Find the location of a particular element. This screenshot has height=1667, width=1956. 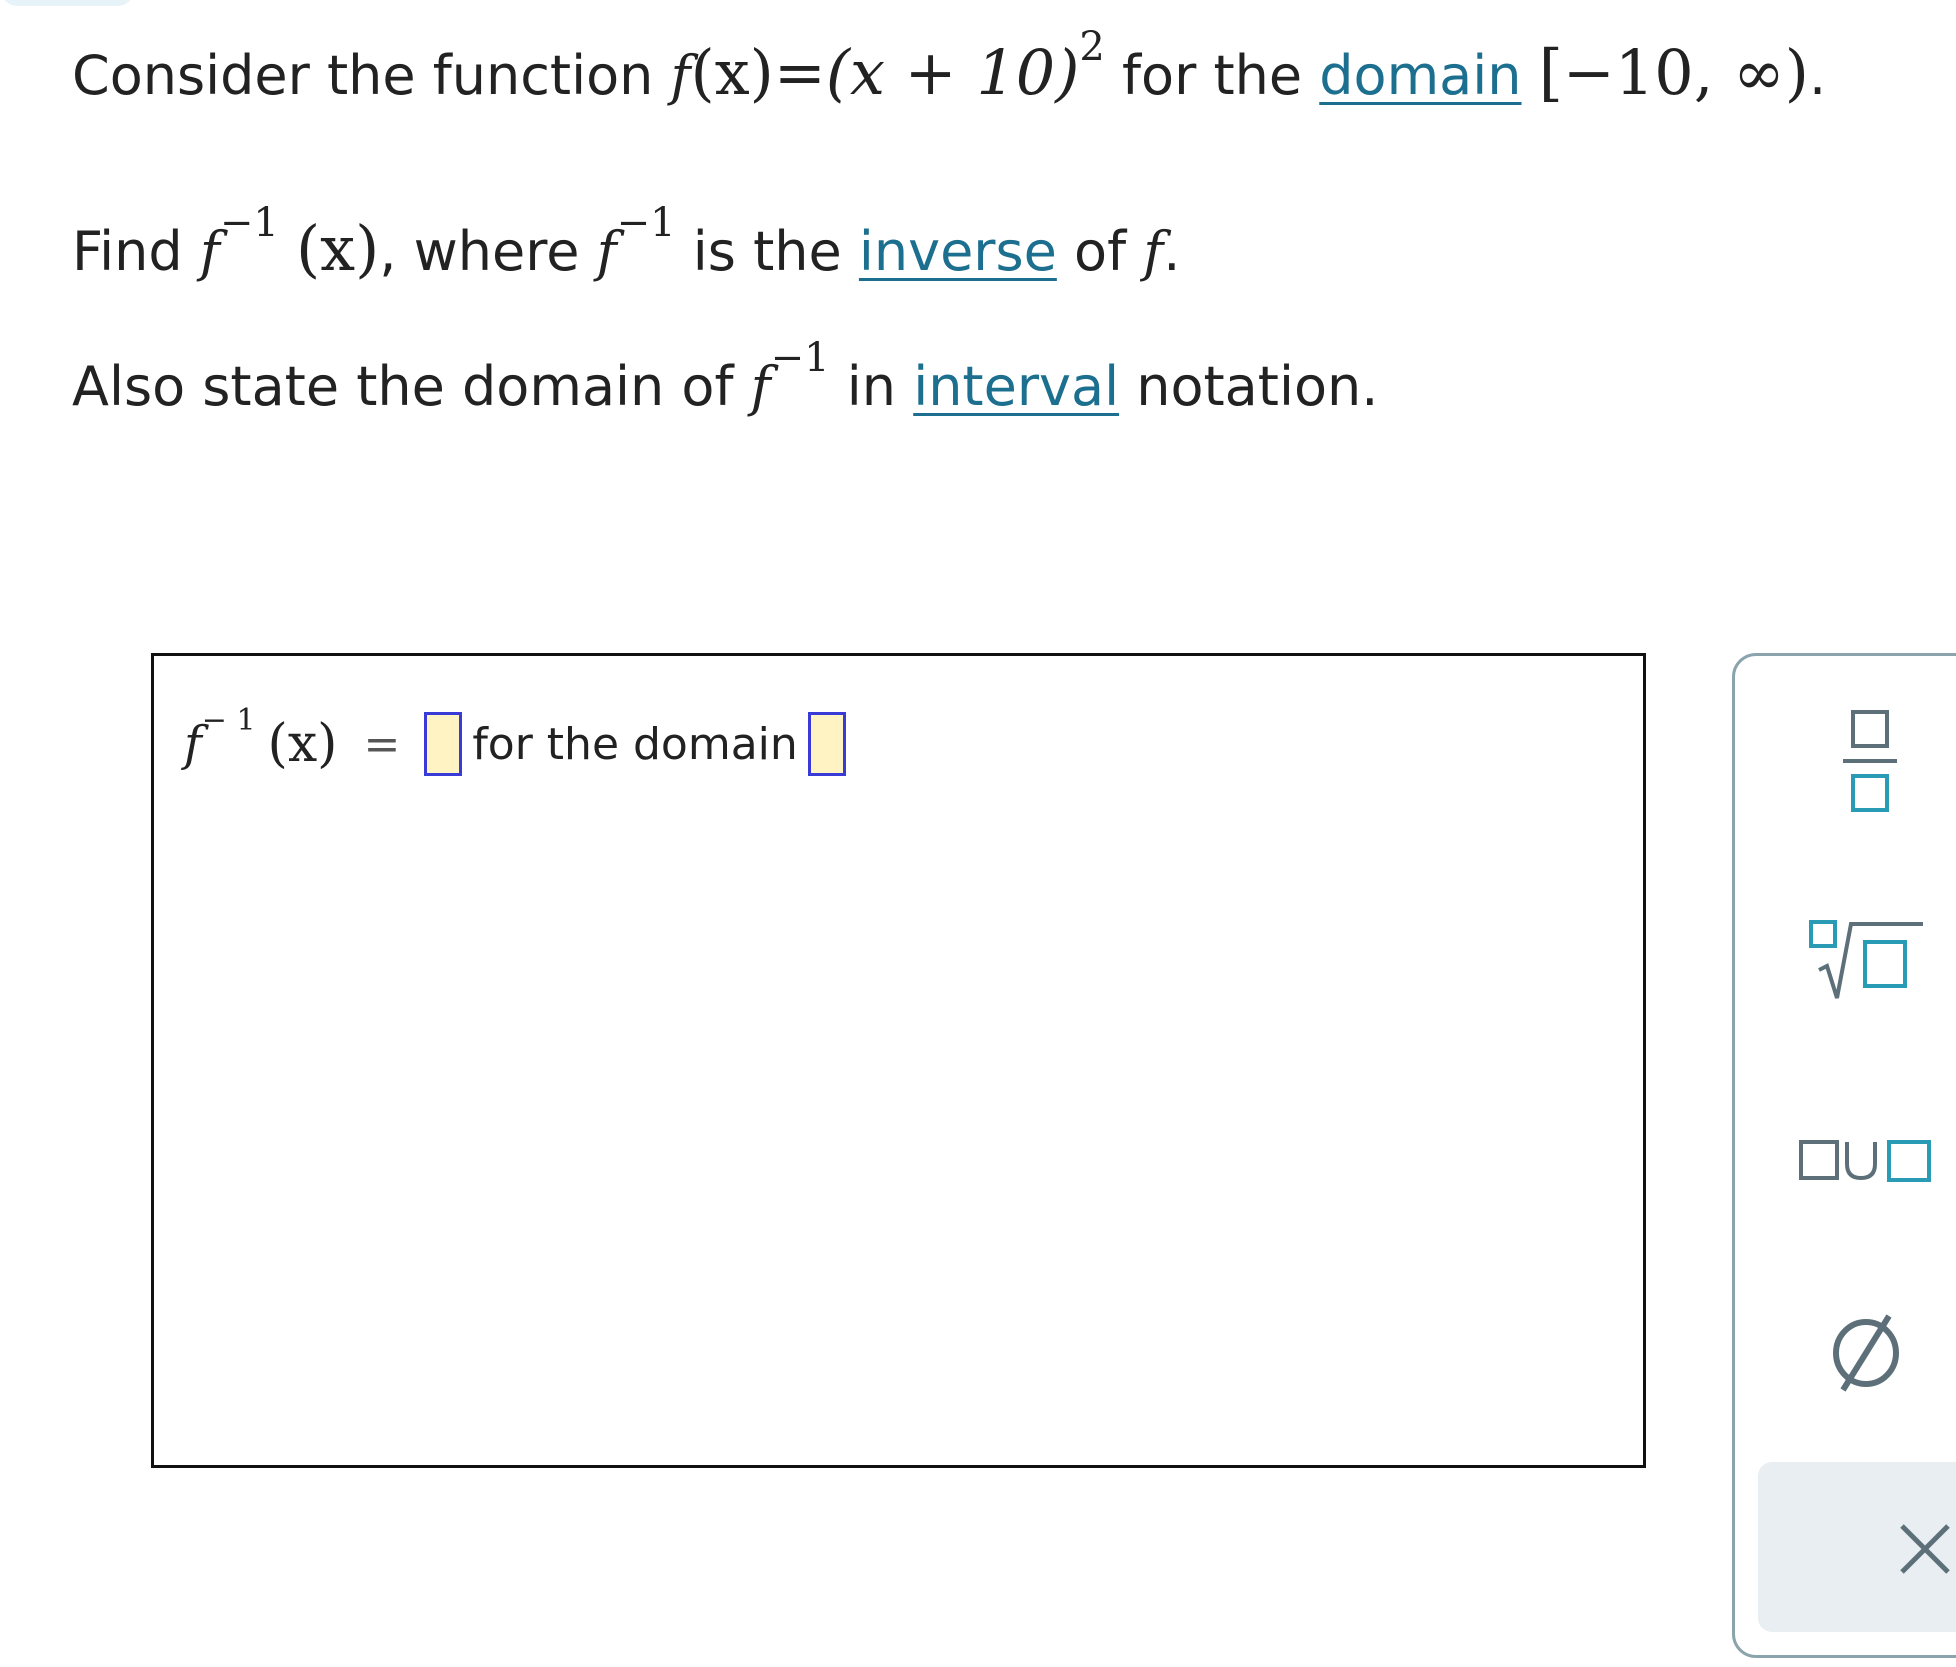

union-icon is located at coordinates (1865, 1161).